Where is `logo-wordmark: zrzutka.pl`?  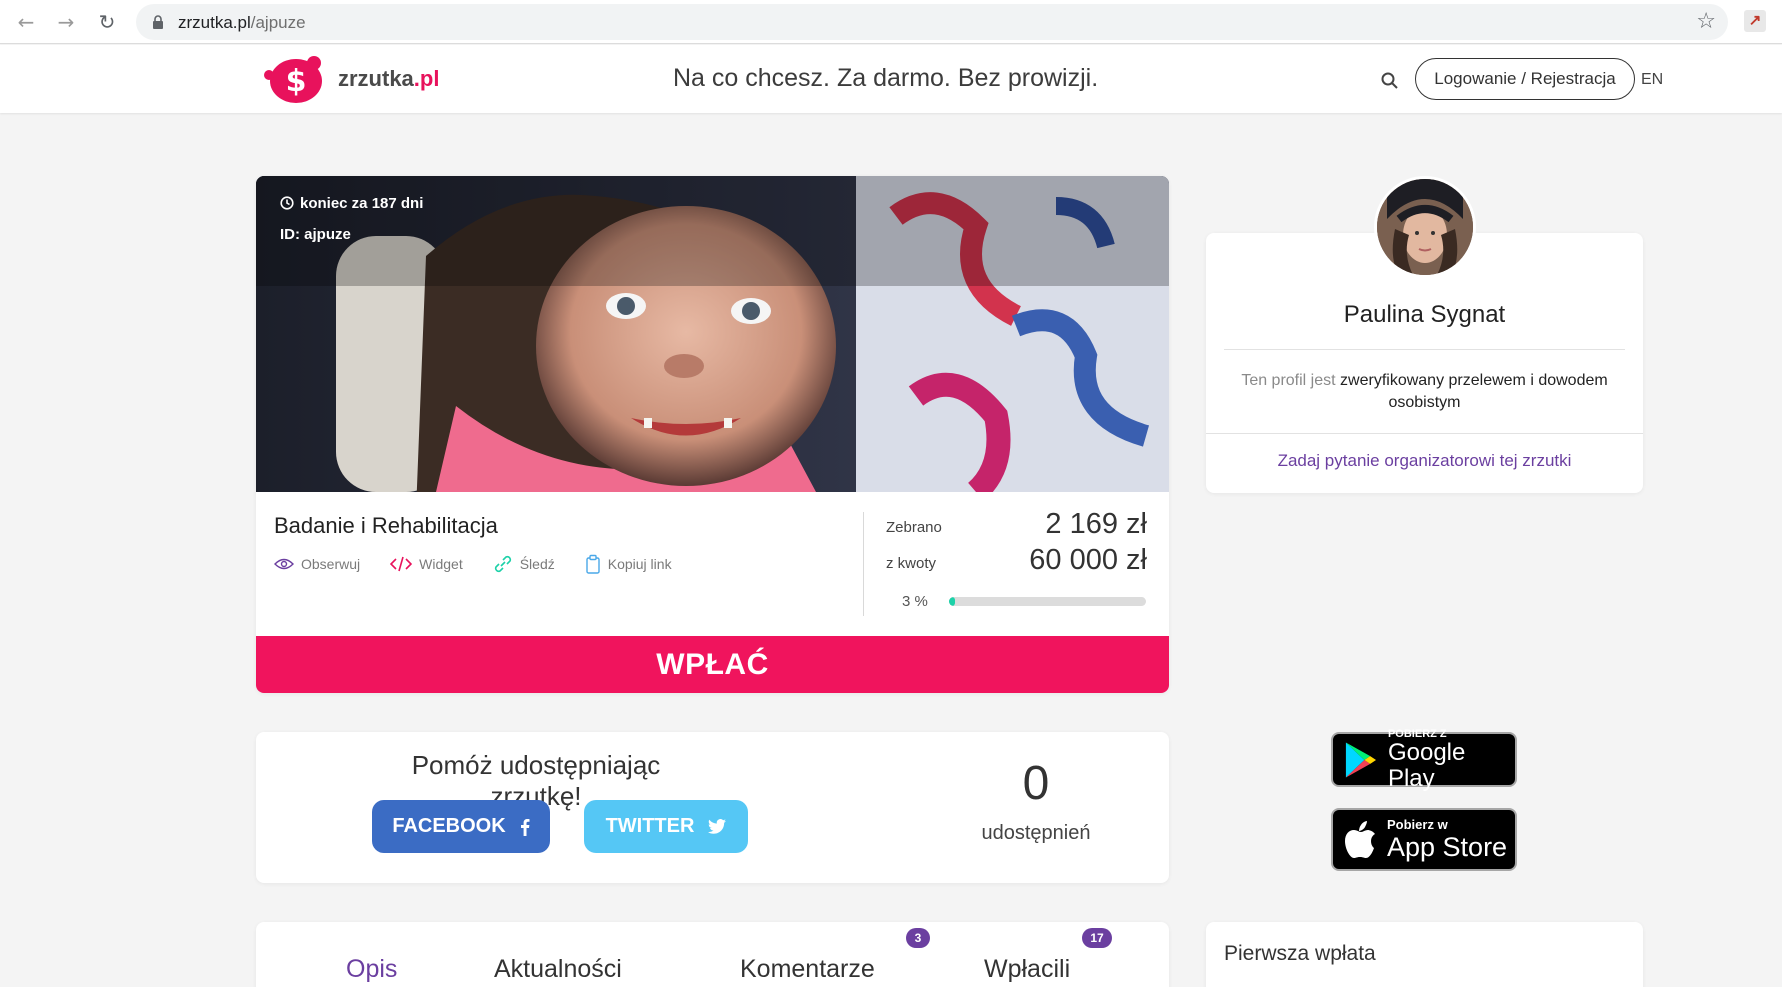
logo-wordmark: zrzutka.pl is located at coordinates (389, 78).